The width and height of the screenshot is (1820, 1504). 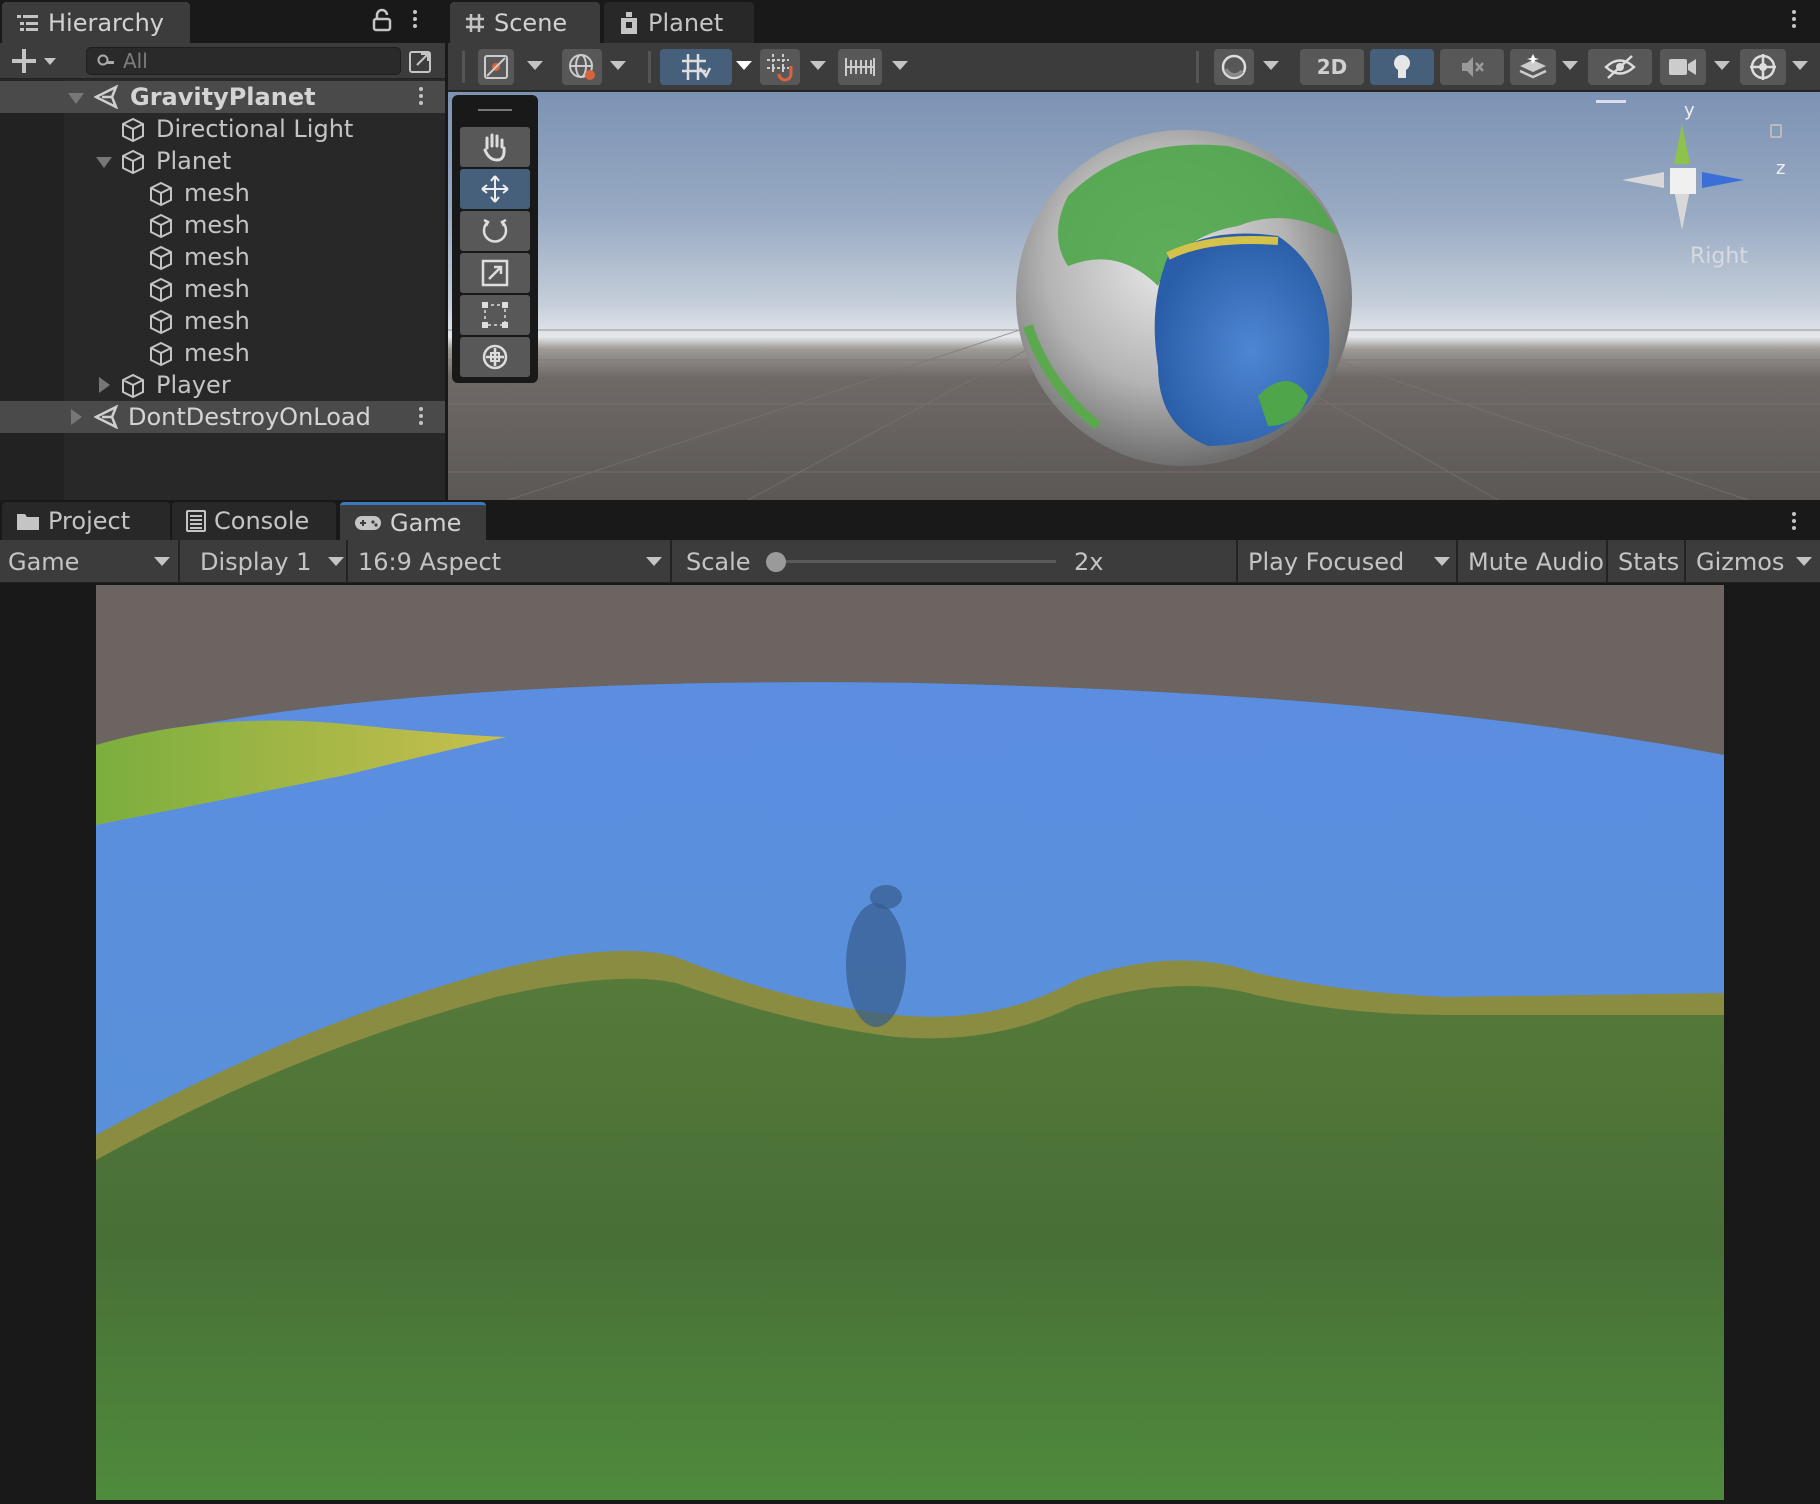 I want to click on mute-audio-button: Mute Audio, so click(x=1534, y=561).